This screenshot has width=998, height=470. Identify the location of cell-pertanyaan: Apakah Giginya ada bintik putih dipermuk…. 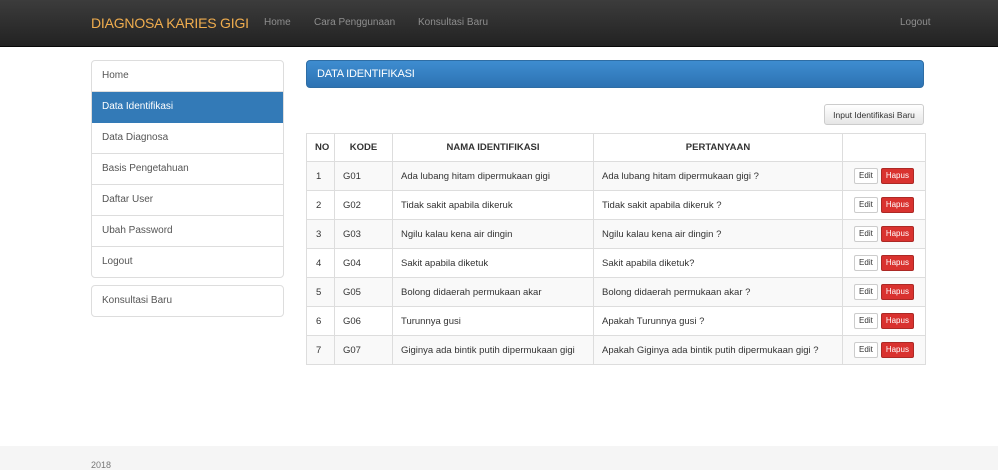
(718, 350).